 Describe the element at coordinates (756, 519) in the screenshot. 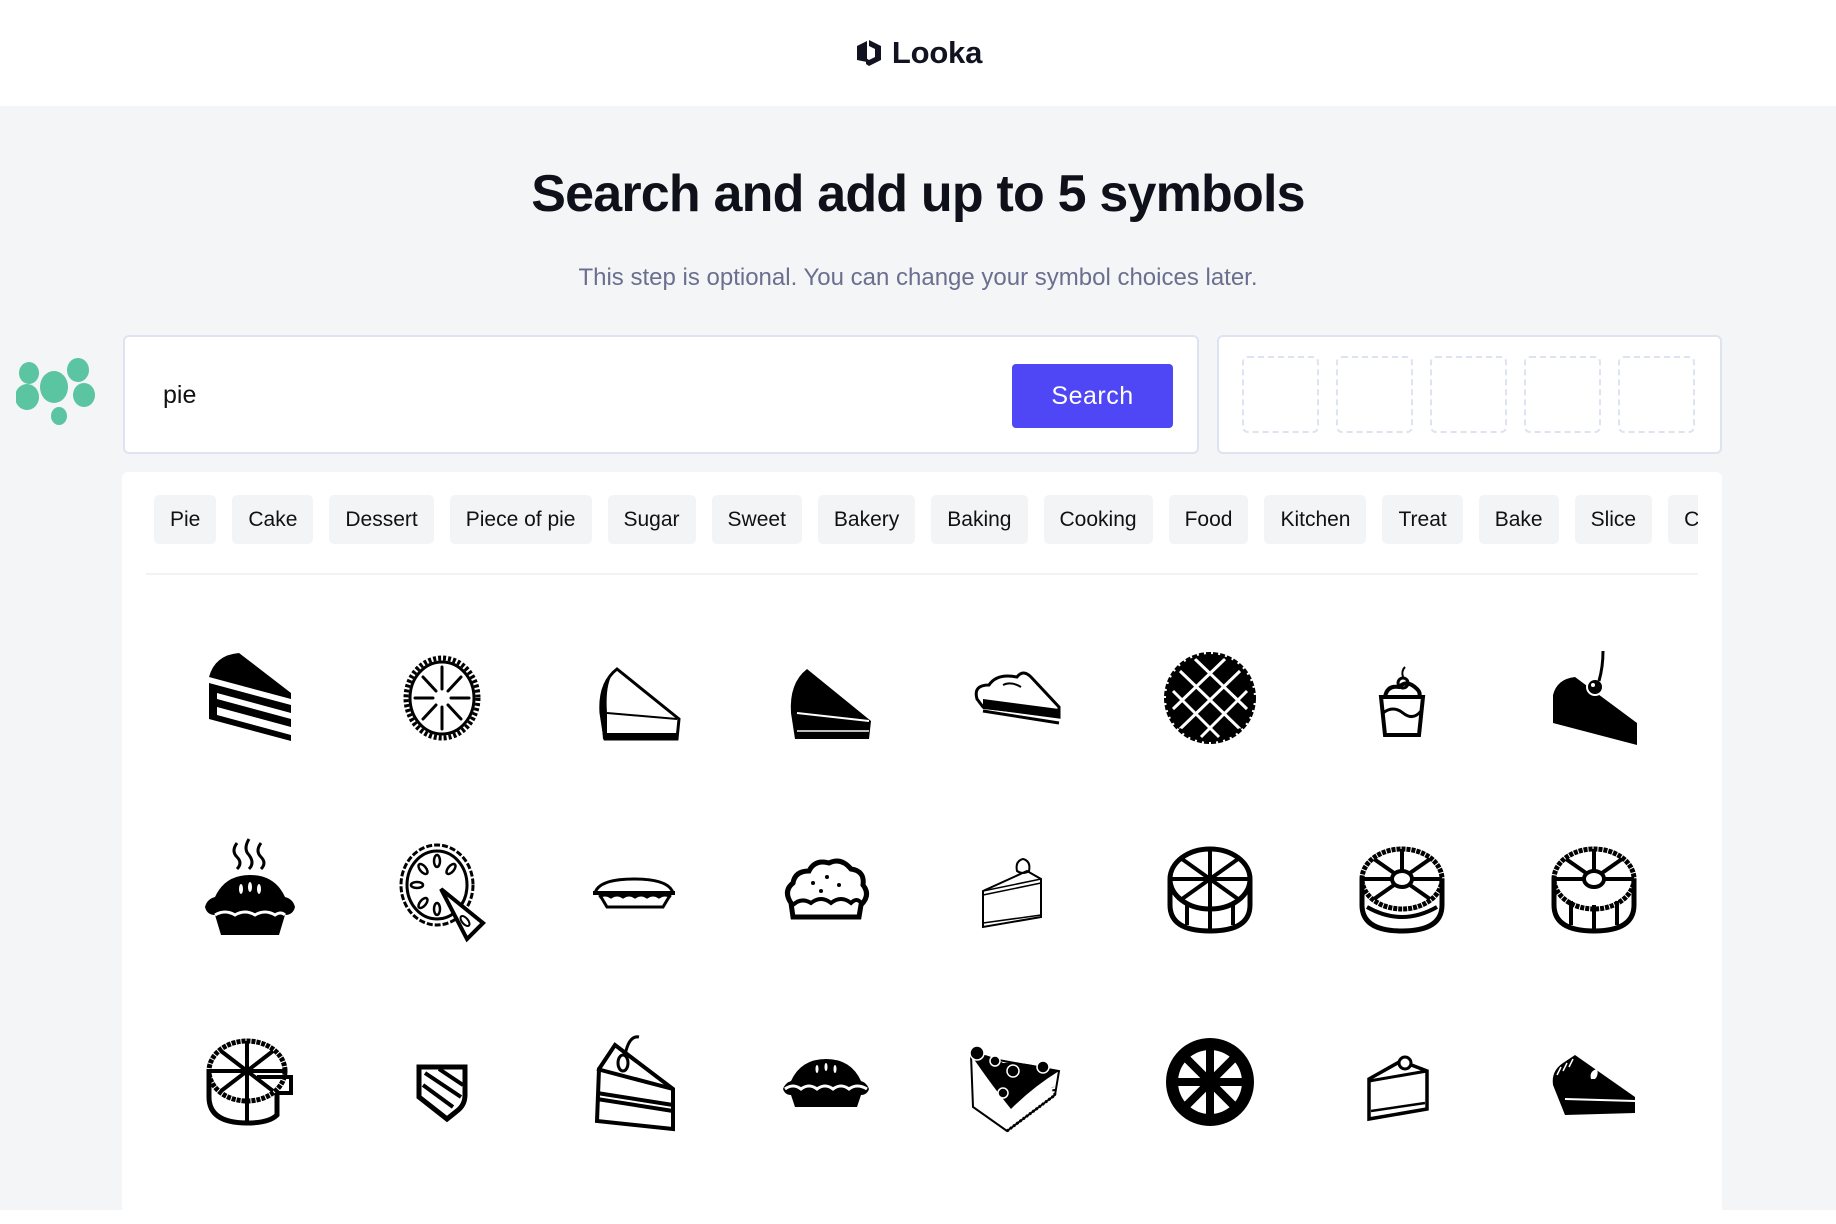

I see `tag-chip: Sweet` at that location.